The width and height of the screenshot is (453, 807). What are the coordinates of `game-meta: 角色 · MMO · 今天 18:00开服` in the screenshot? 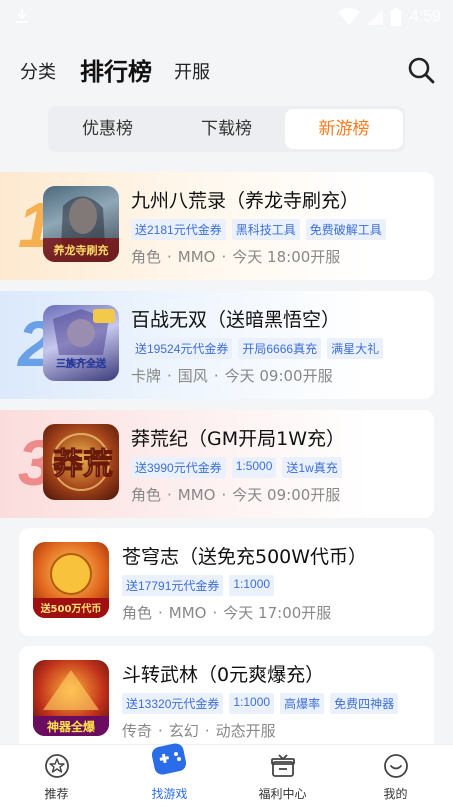 It's located at (236, 257).